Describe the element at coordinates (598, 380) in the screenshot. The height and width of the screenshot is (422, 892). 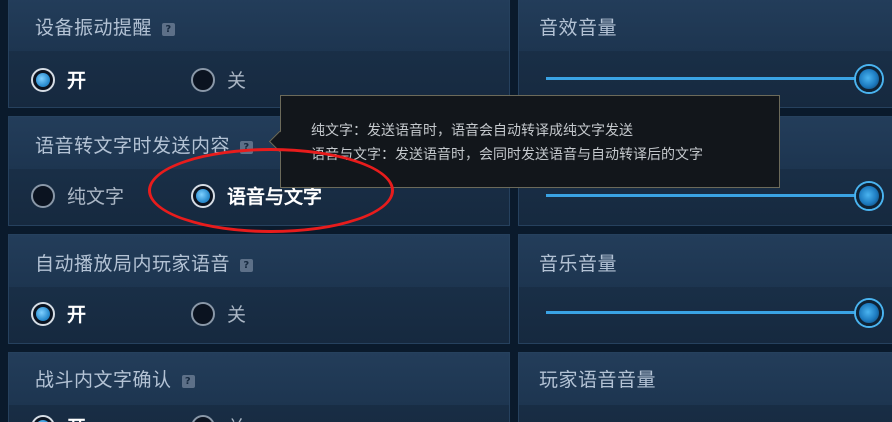
I see `setting-title: 玩家语音音量` at that location.